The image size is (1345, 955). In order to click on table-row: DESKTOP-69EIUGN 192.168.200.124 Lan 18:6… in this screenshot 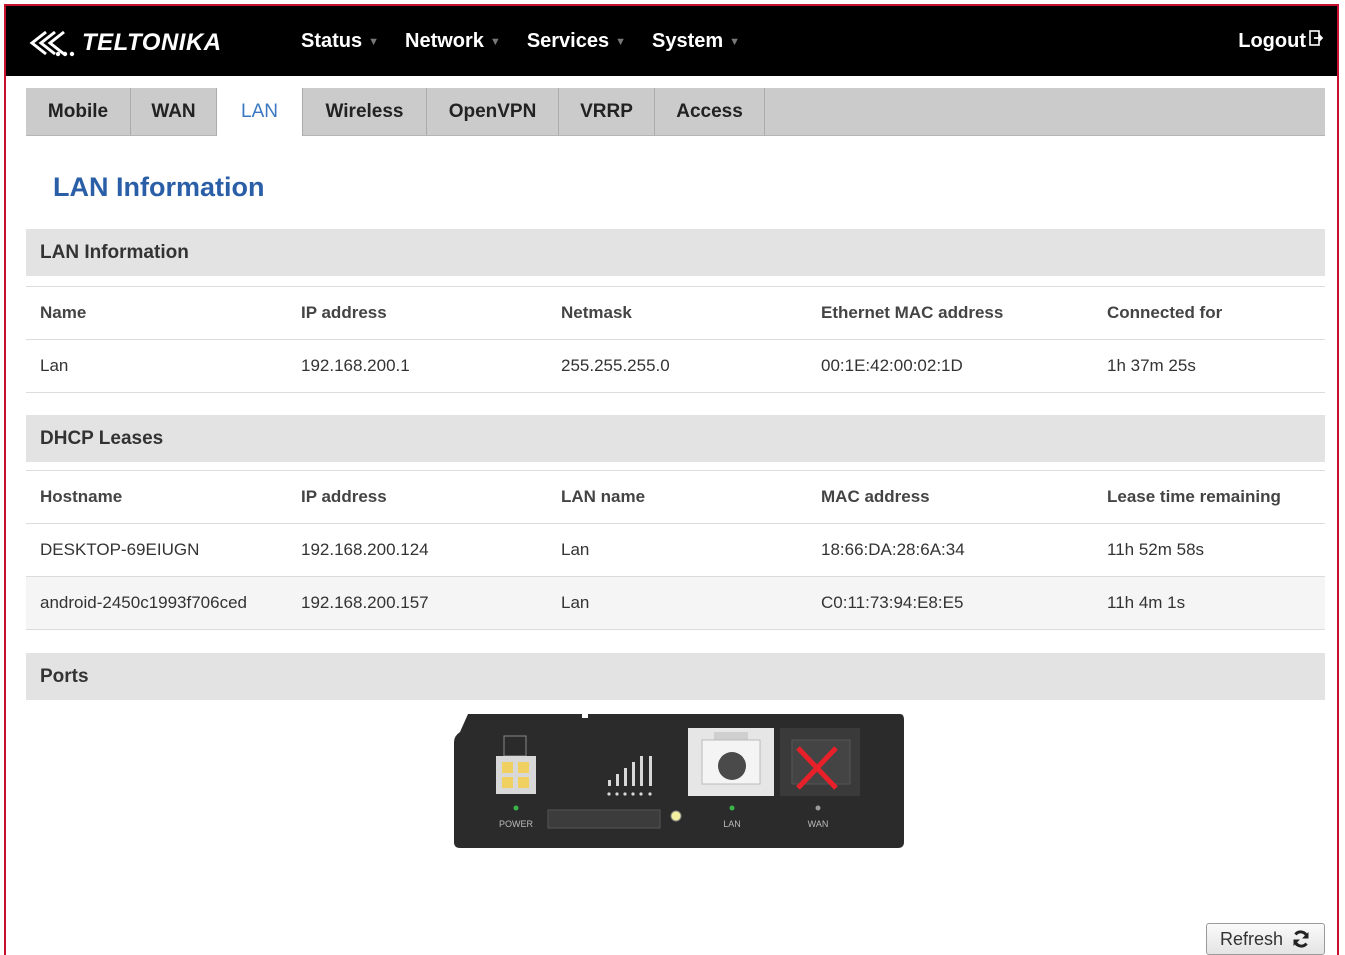, I will do `click(675, 550)`.